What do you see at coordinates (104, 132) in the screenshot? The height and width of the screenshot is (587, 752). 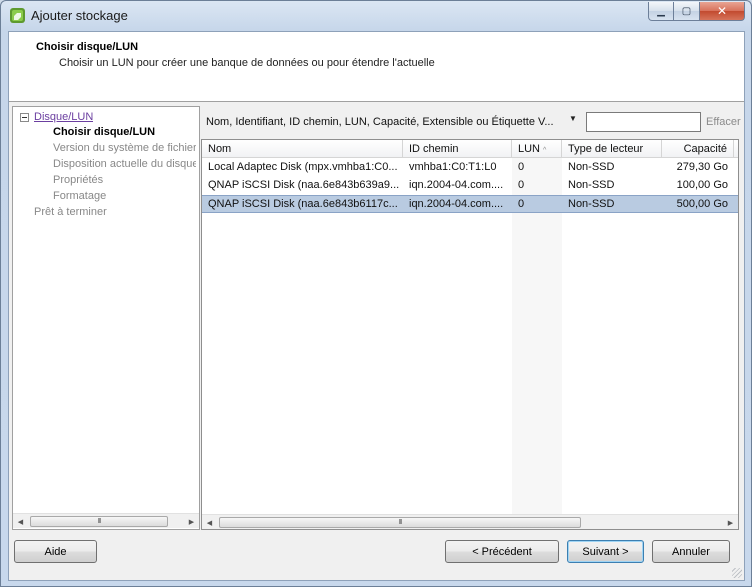 I see `nav-step-choose-disk: Choisir disque/LUN` at bounding box center [104, 132].